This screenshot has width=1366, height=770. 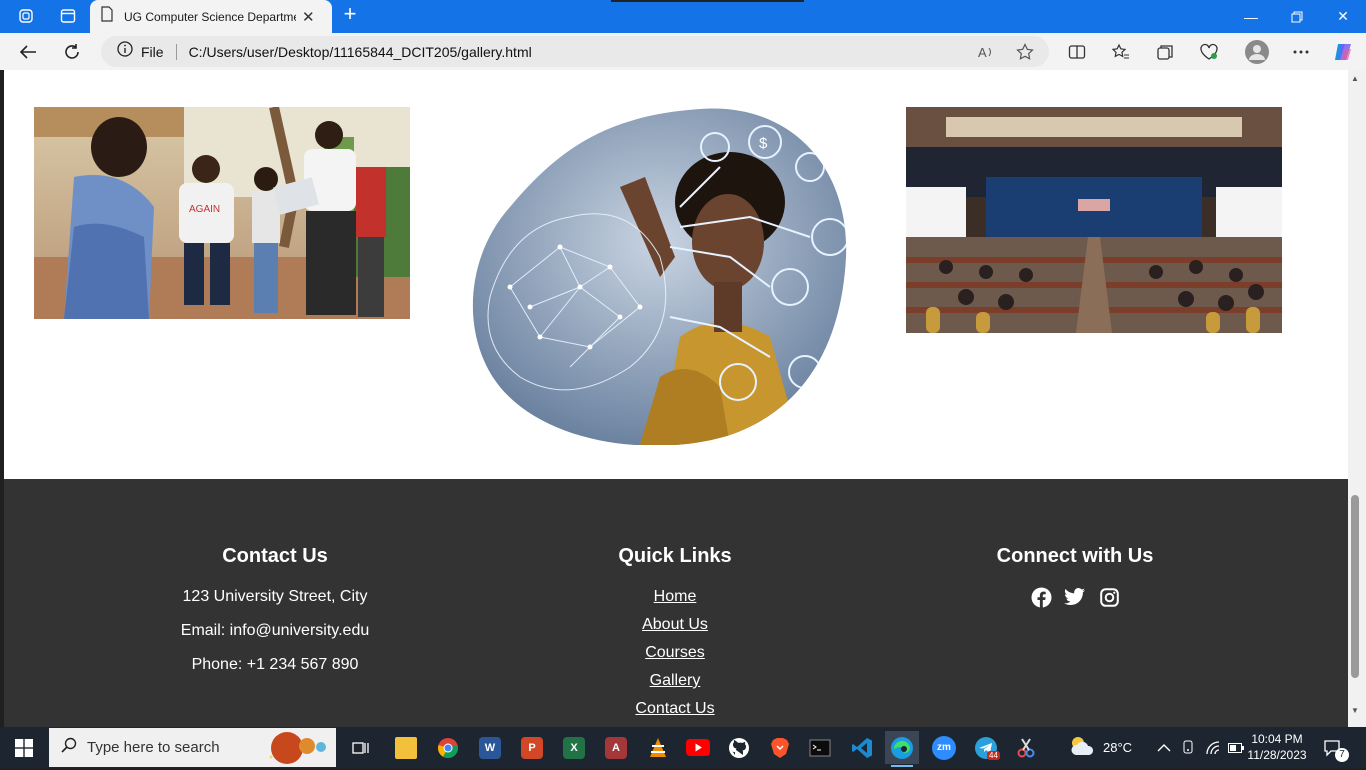 I want to click on twitter-icon, so click(x=1075, y=597).